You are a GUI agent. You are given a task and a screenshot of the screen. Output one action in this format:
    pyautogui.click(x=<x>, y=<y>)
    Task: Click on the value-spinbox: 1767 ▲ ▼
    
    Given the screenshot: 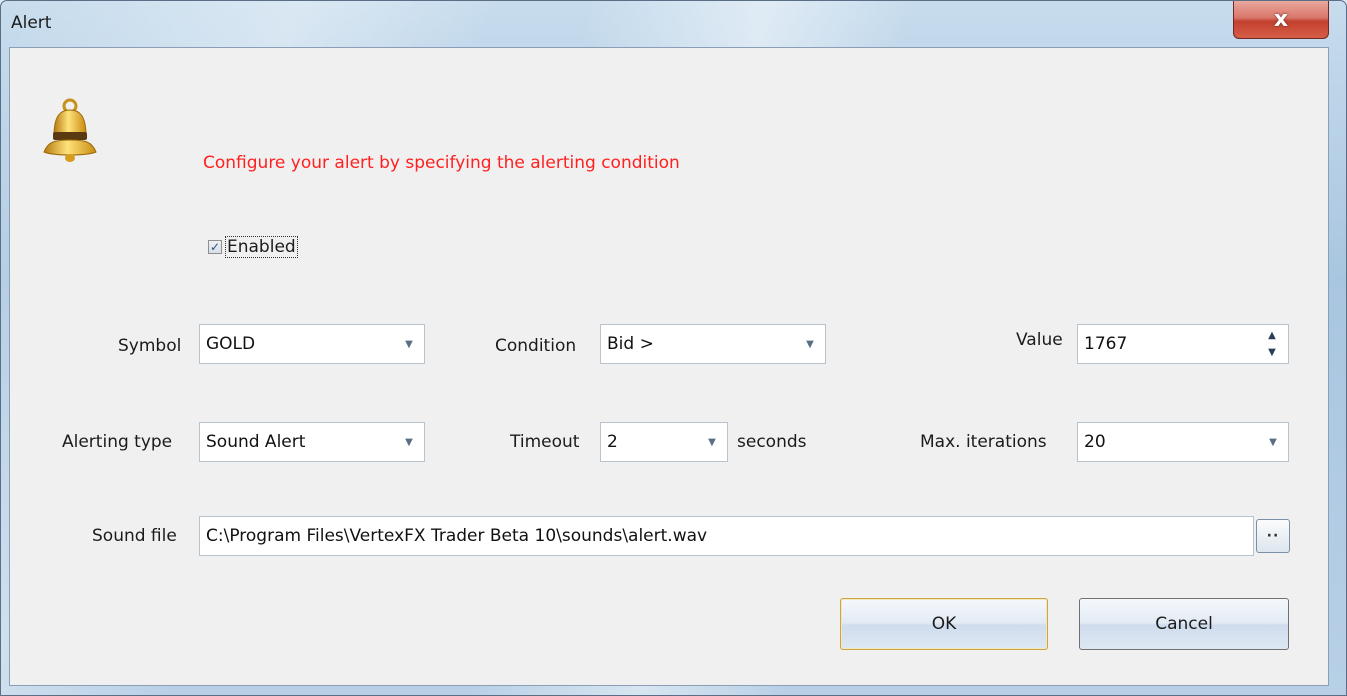 What is the action you would take?
    pyautogui.click(x=1183, y=344)
    